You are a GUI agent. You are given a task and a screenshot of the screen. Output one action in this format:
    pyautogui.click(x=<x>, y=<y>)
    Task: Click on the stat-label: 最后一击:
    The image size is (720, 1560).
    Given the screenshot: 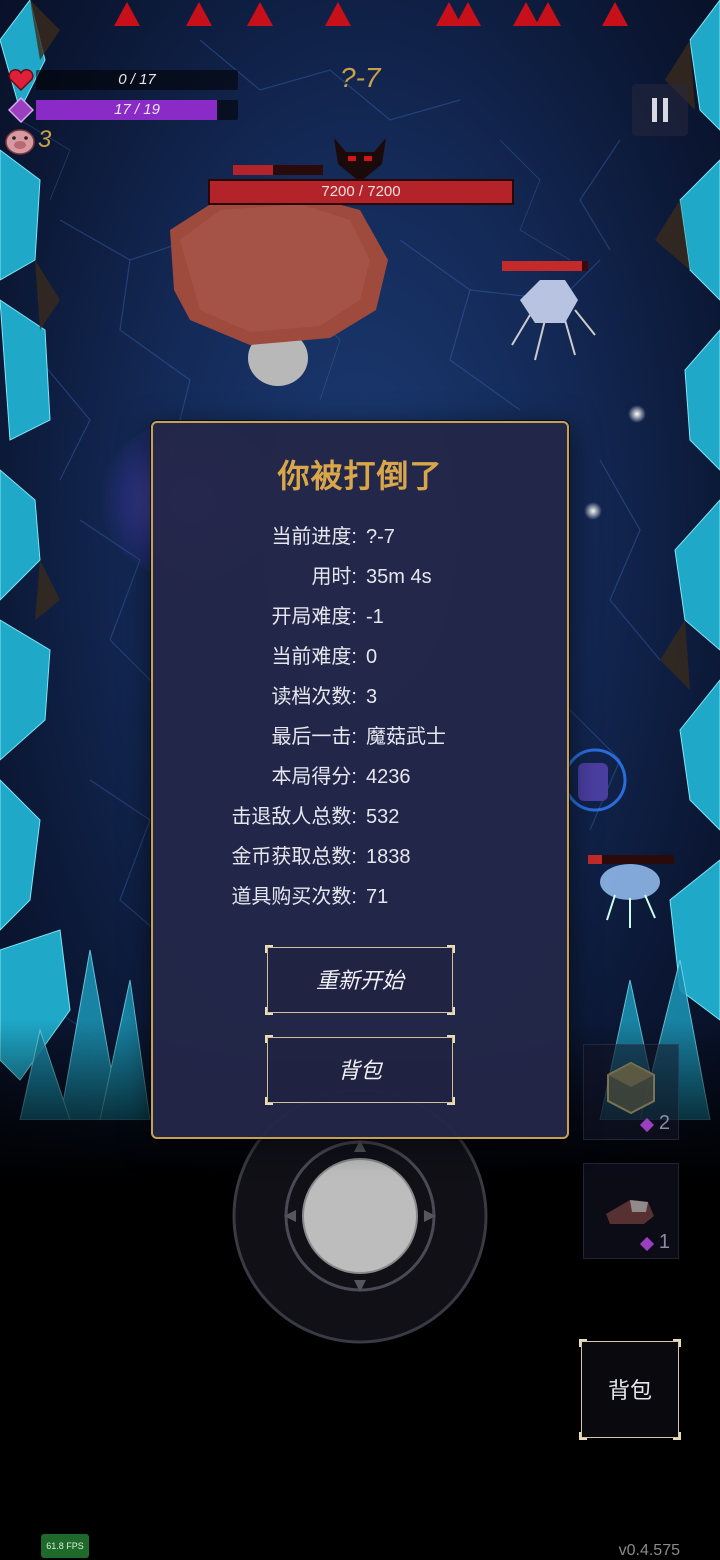 What is the action you would take?
    pyautogui.click(x=314, y=737)
    